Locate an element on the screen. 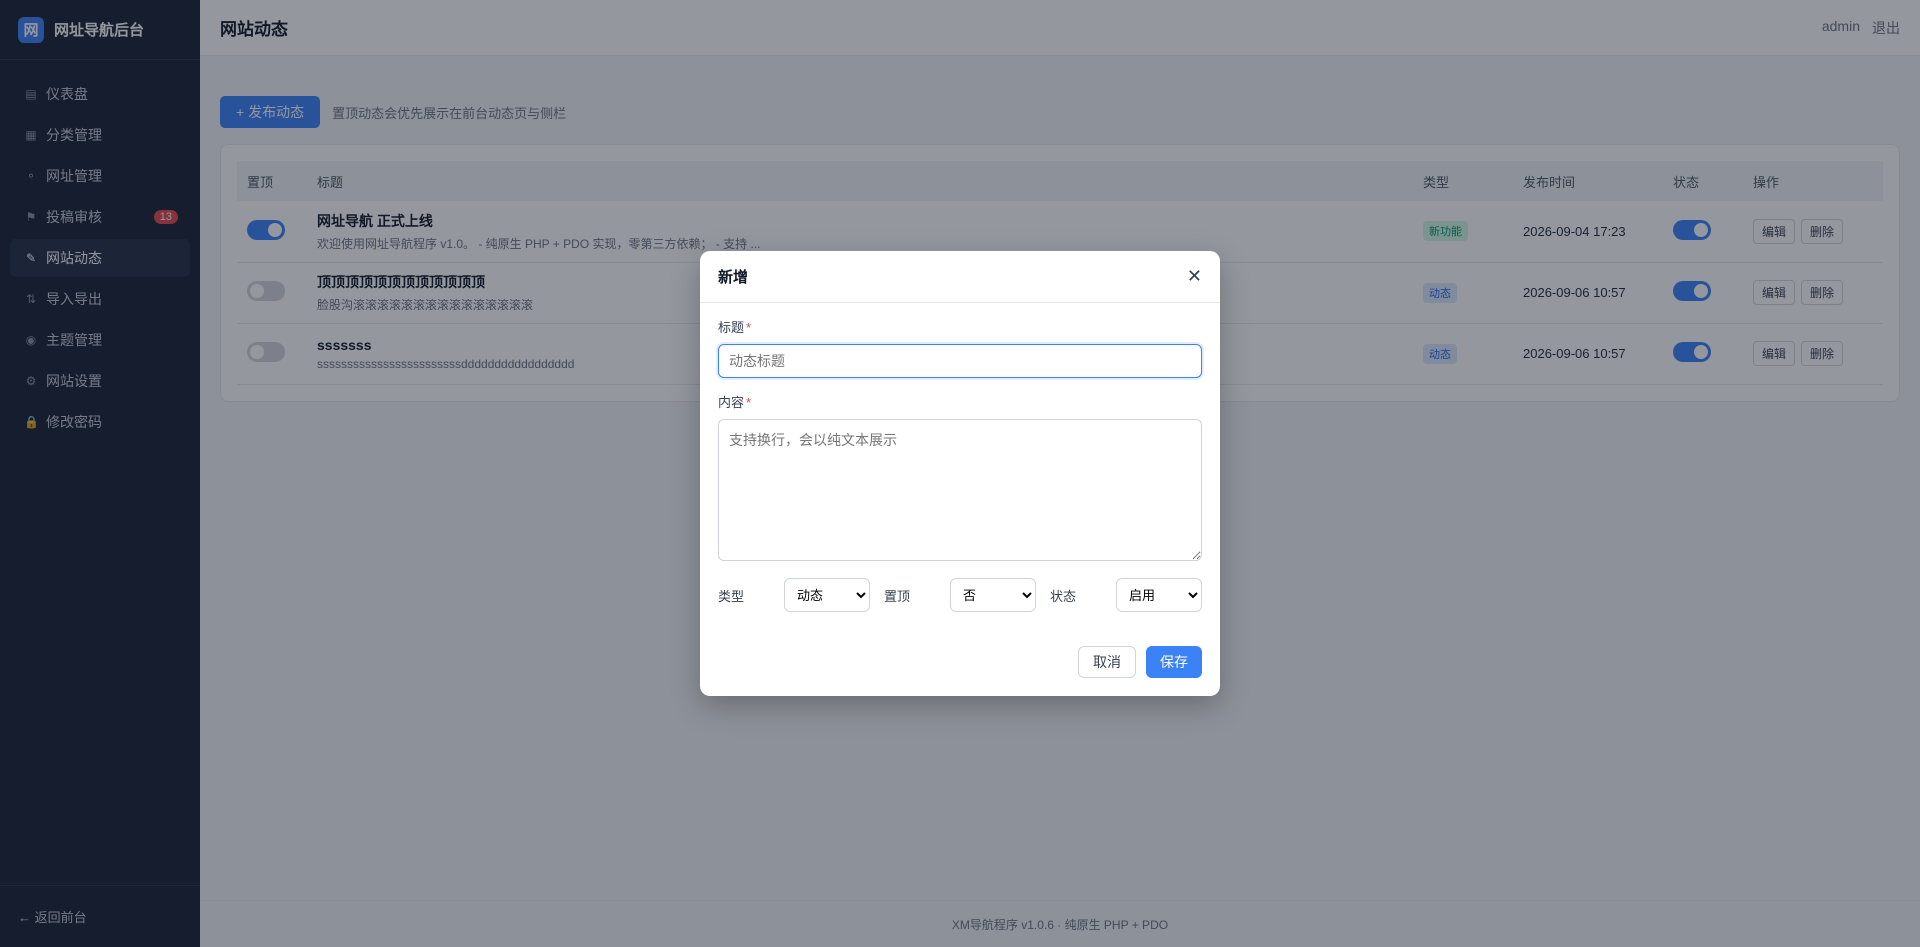 Image resolution: width=1920 pixels, height=947 pixels. title-field-label: 标题 * is located at coordinates (960, 326).